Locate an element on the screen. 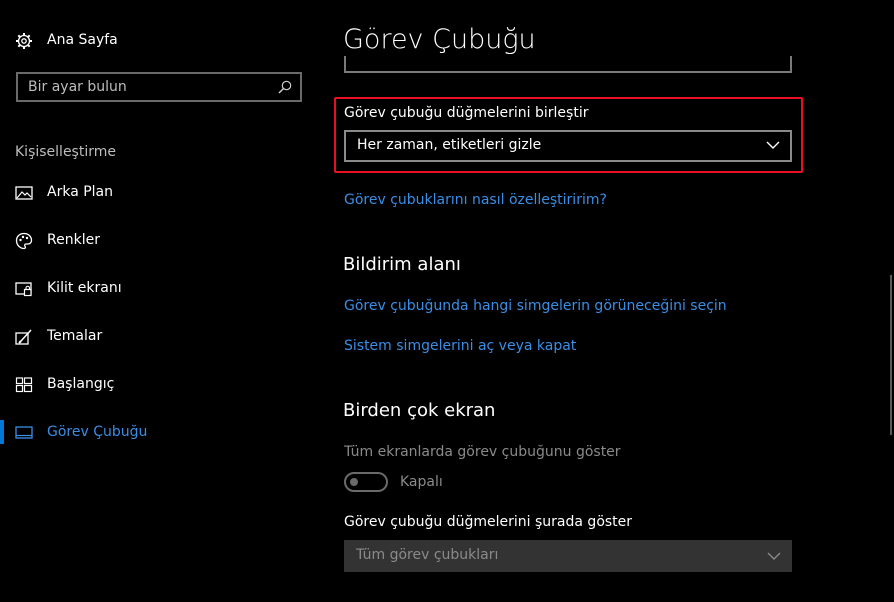  show-on-all-displays-toggle is located at coordinates (366, 482).